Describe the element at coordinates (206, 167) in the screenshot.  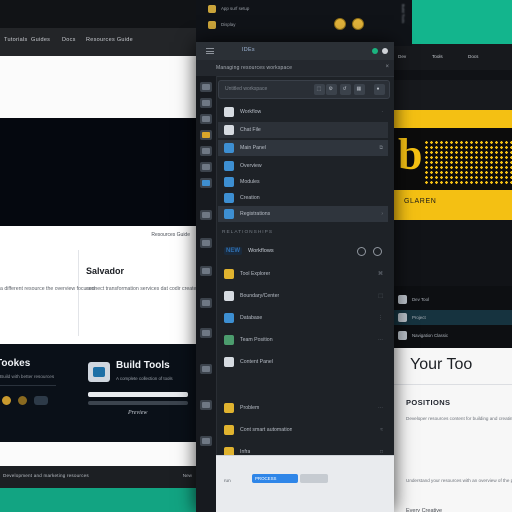
I see `terminal-icon` at that location.